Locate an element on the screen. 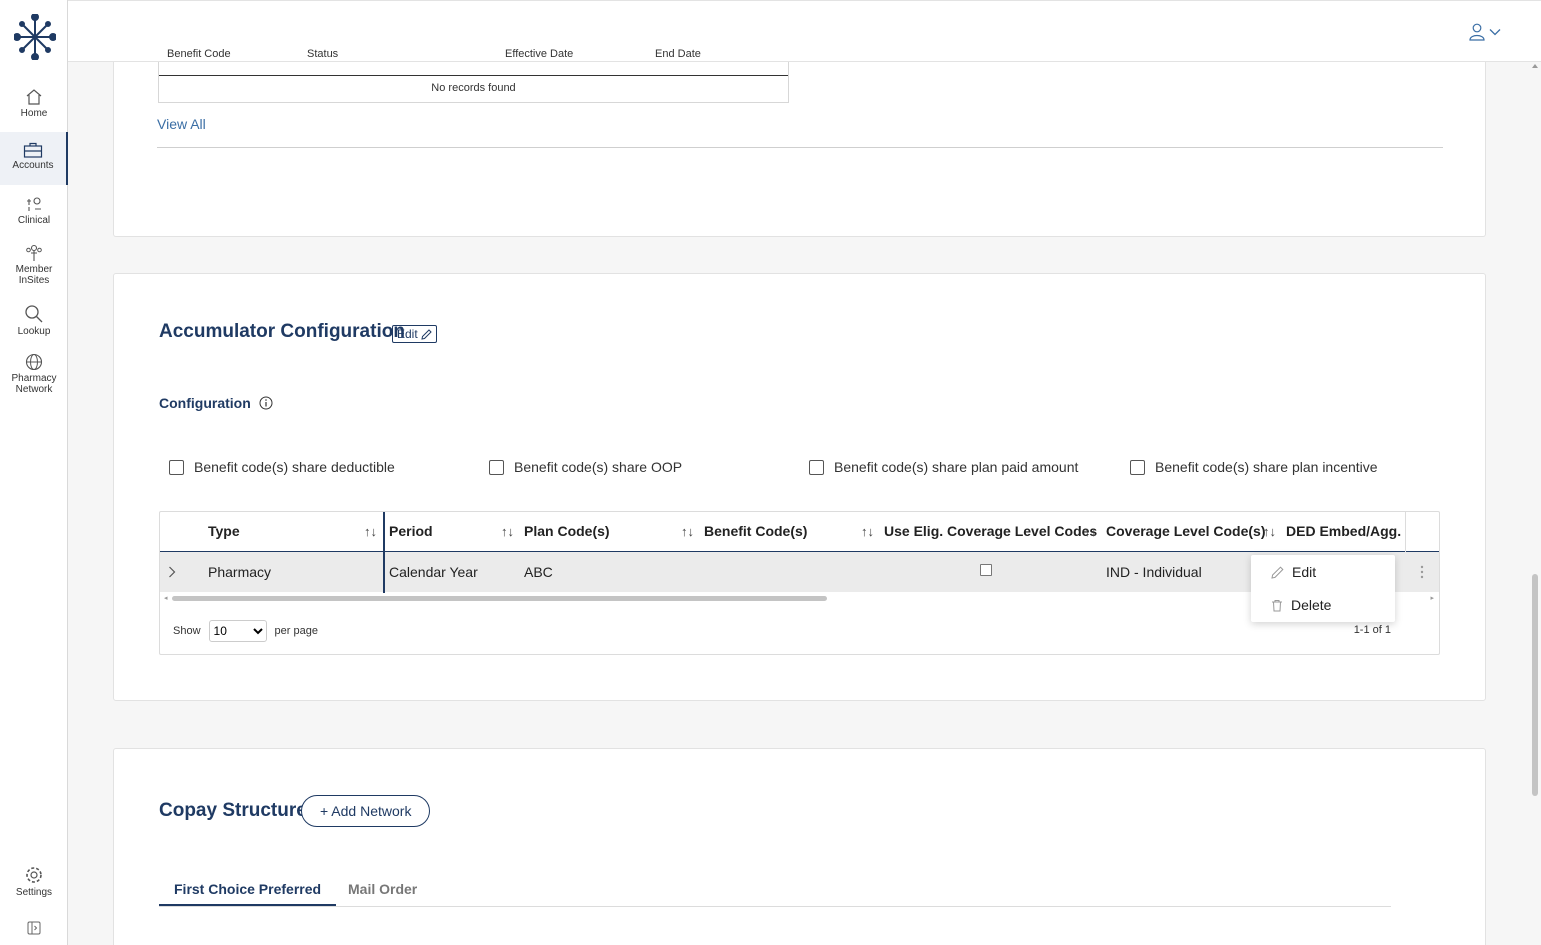  edit-label: Edit is located at coordinates (407, 334).